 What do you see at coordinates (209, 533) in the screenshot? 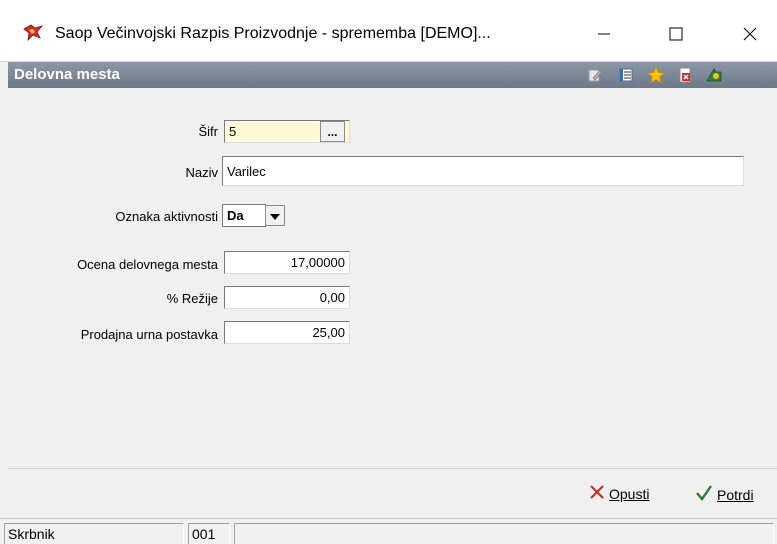
I see `status-code: 001` at bounding box center [209, 533].